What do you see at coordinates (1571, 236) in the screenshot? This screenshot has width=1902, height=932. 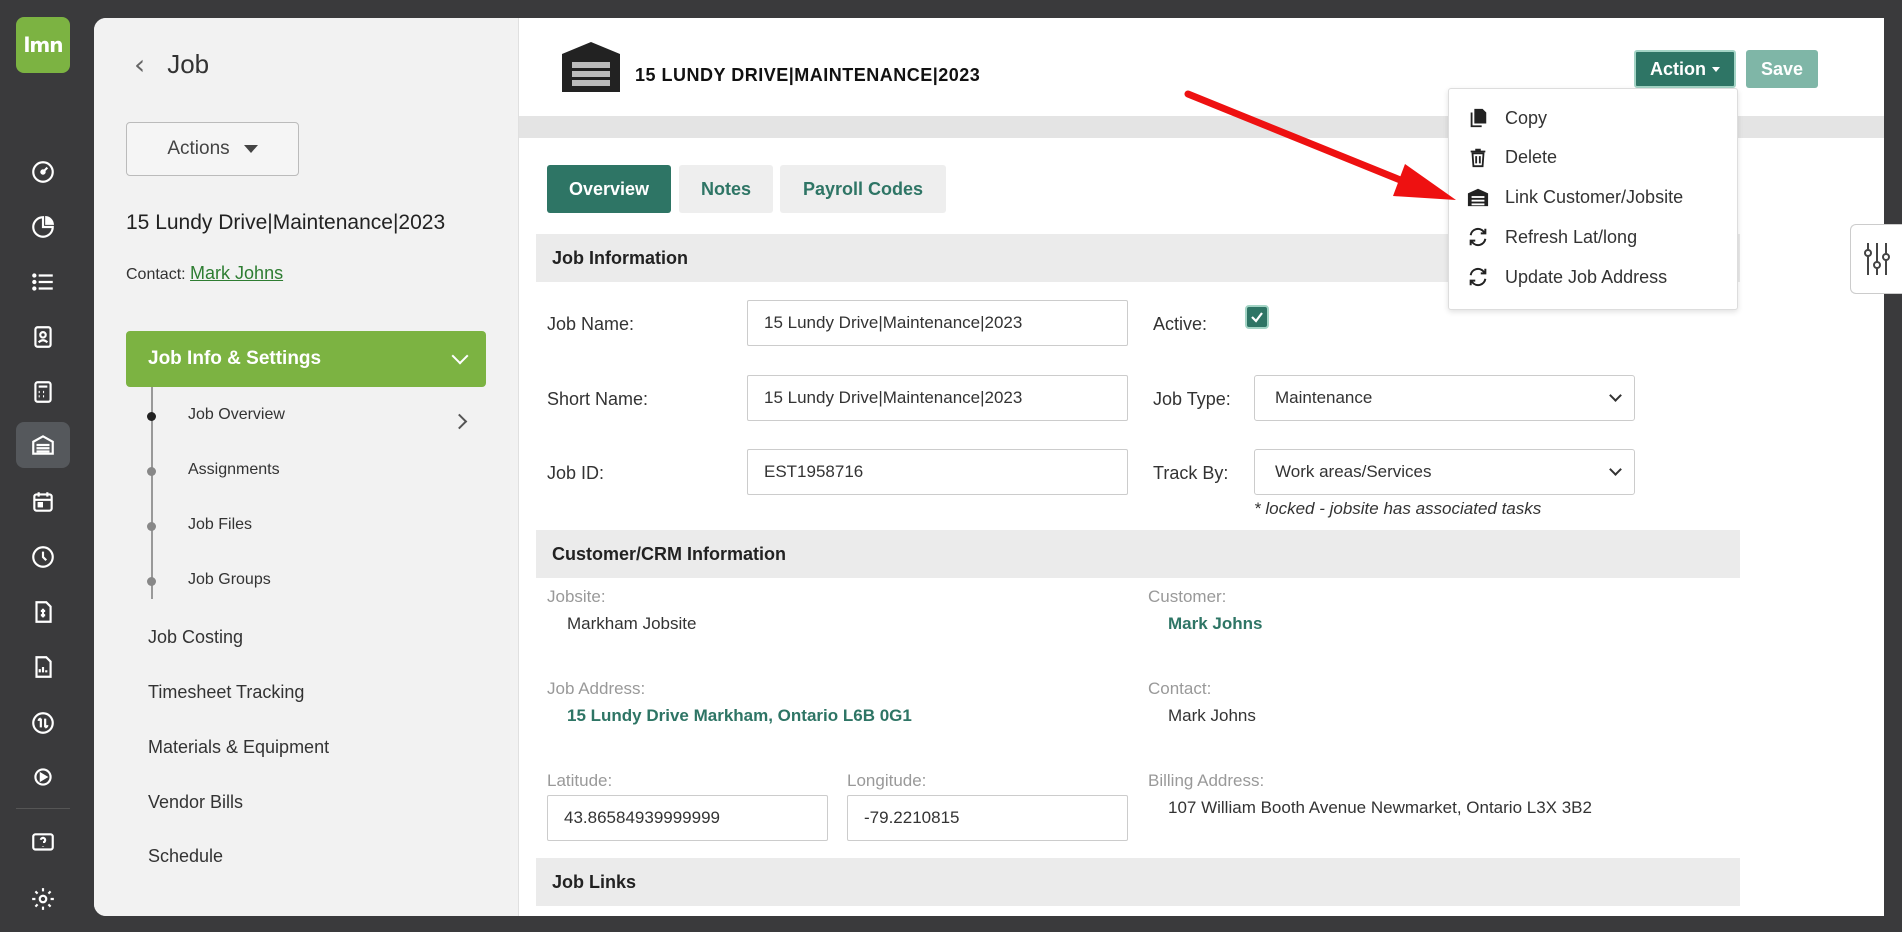 I see `menu-item-label: Refresh Lat/long` at bounding box center [1571, 236].